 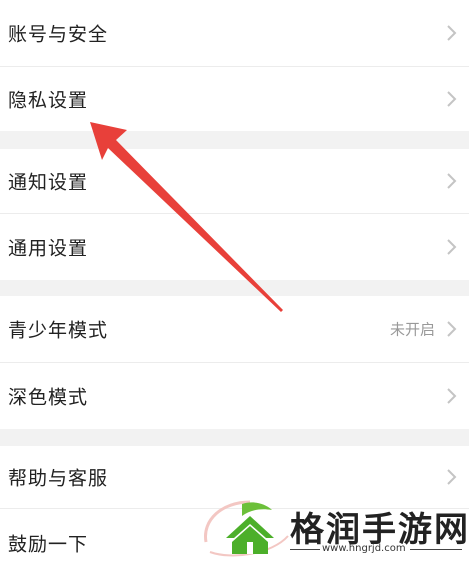 I want to click on site-watermark: 格润手游网 www.hngrjd.com, so click(x=330, y=521).